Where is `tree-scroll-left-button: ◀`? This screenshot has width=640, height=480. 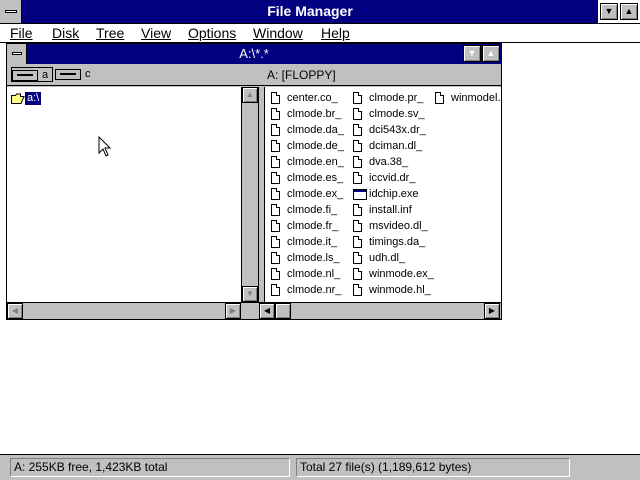
tree-scroll-left-button: ◀ is located at coordinates (15, 311).